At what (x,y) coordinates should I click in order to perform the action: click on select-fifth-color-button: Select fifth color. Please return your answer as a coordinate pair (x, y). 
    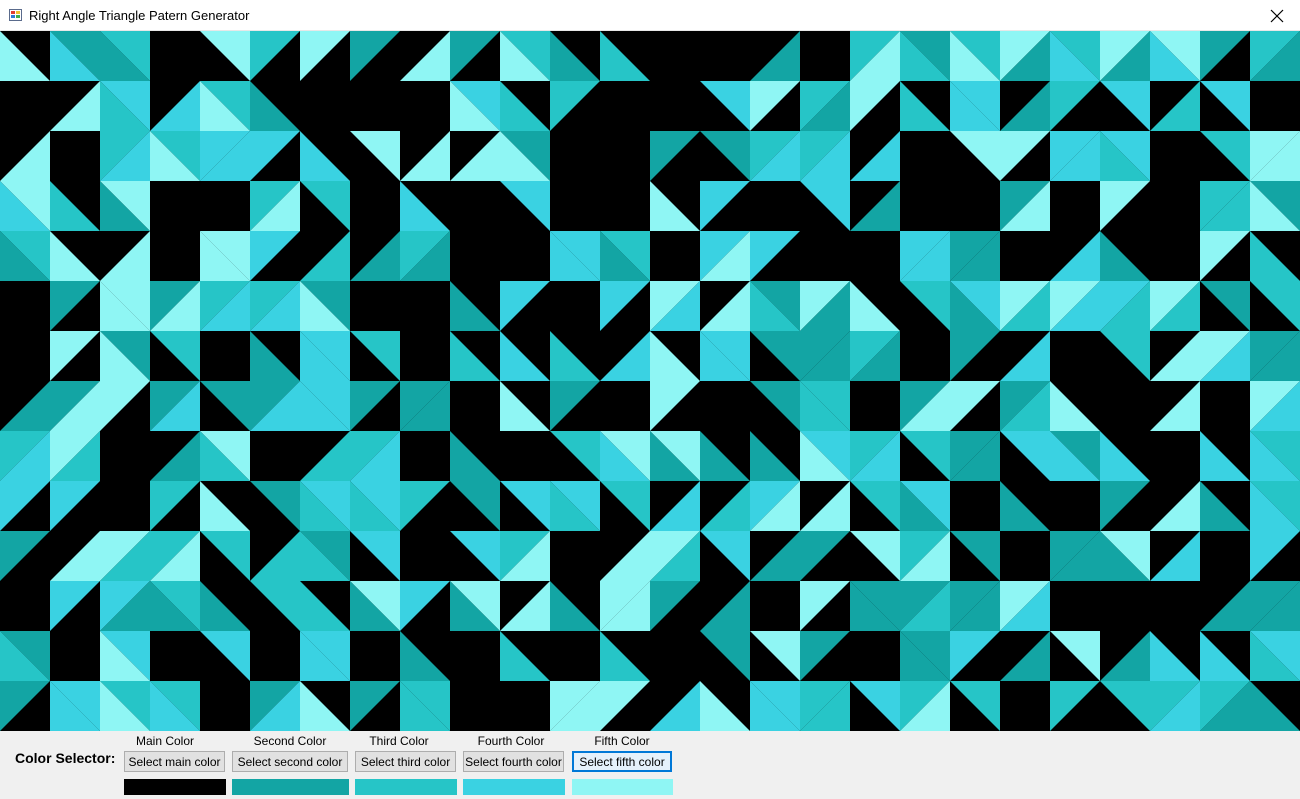
    Looking at the image, I should click on (622, 761).